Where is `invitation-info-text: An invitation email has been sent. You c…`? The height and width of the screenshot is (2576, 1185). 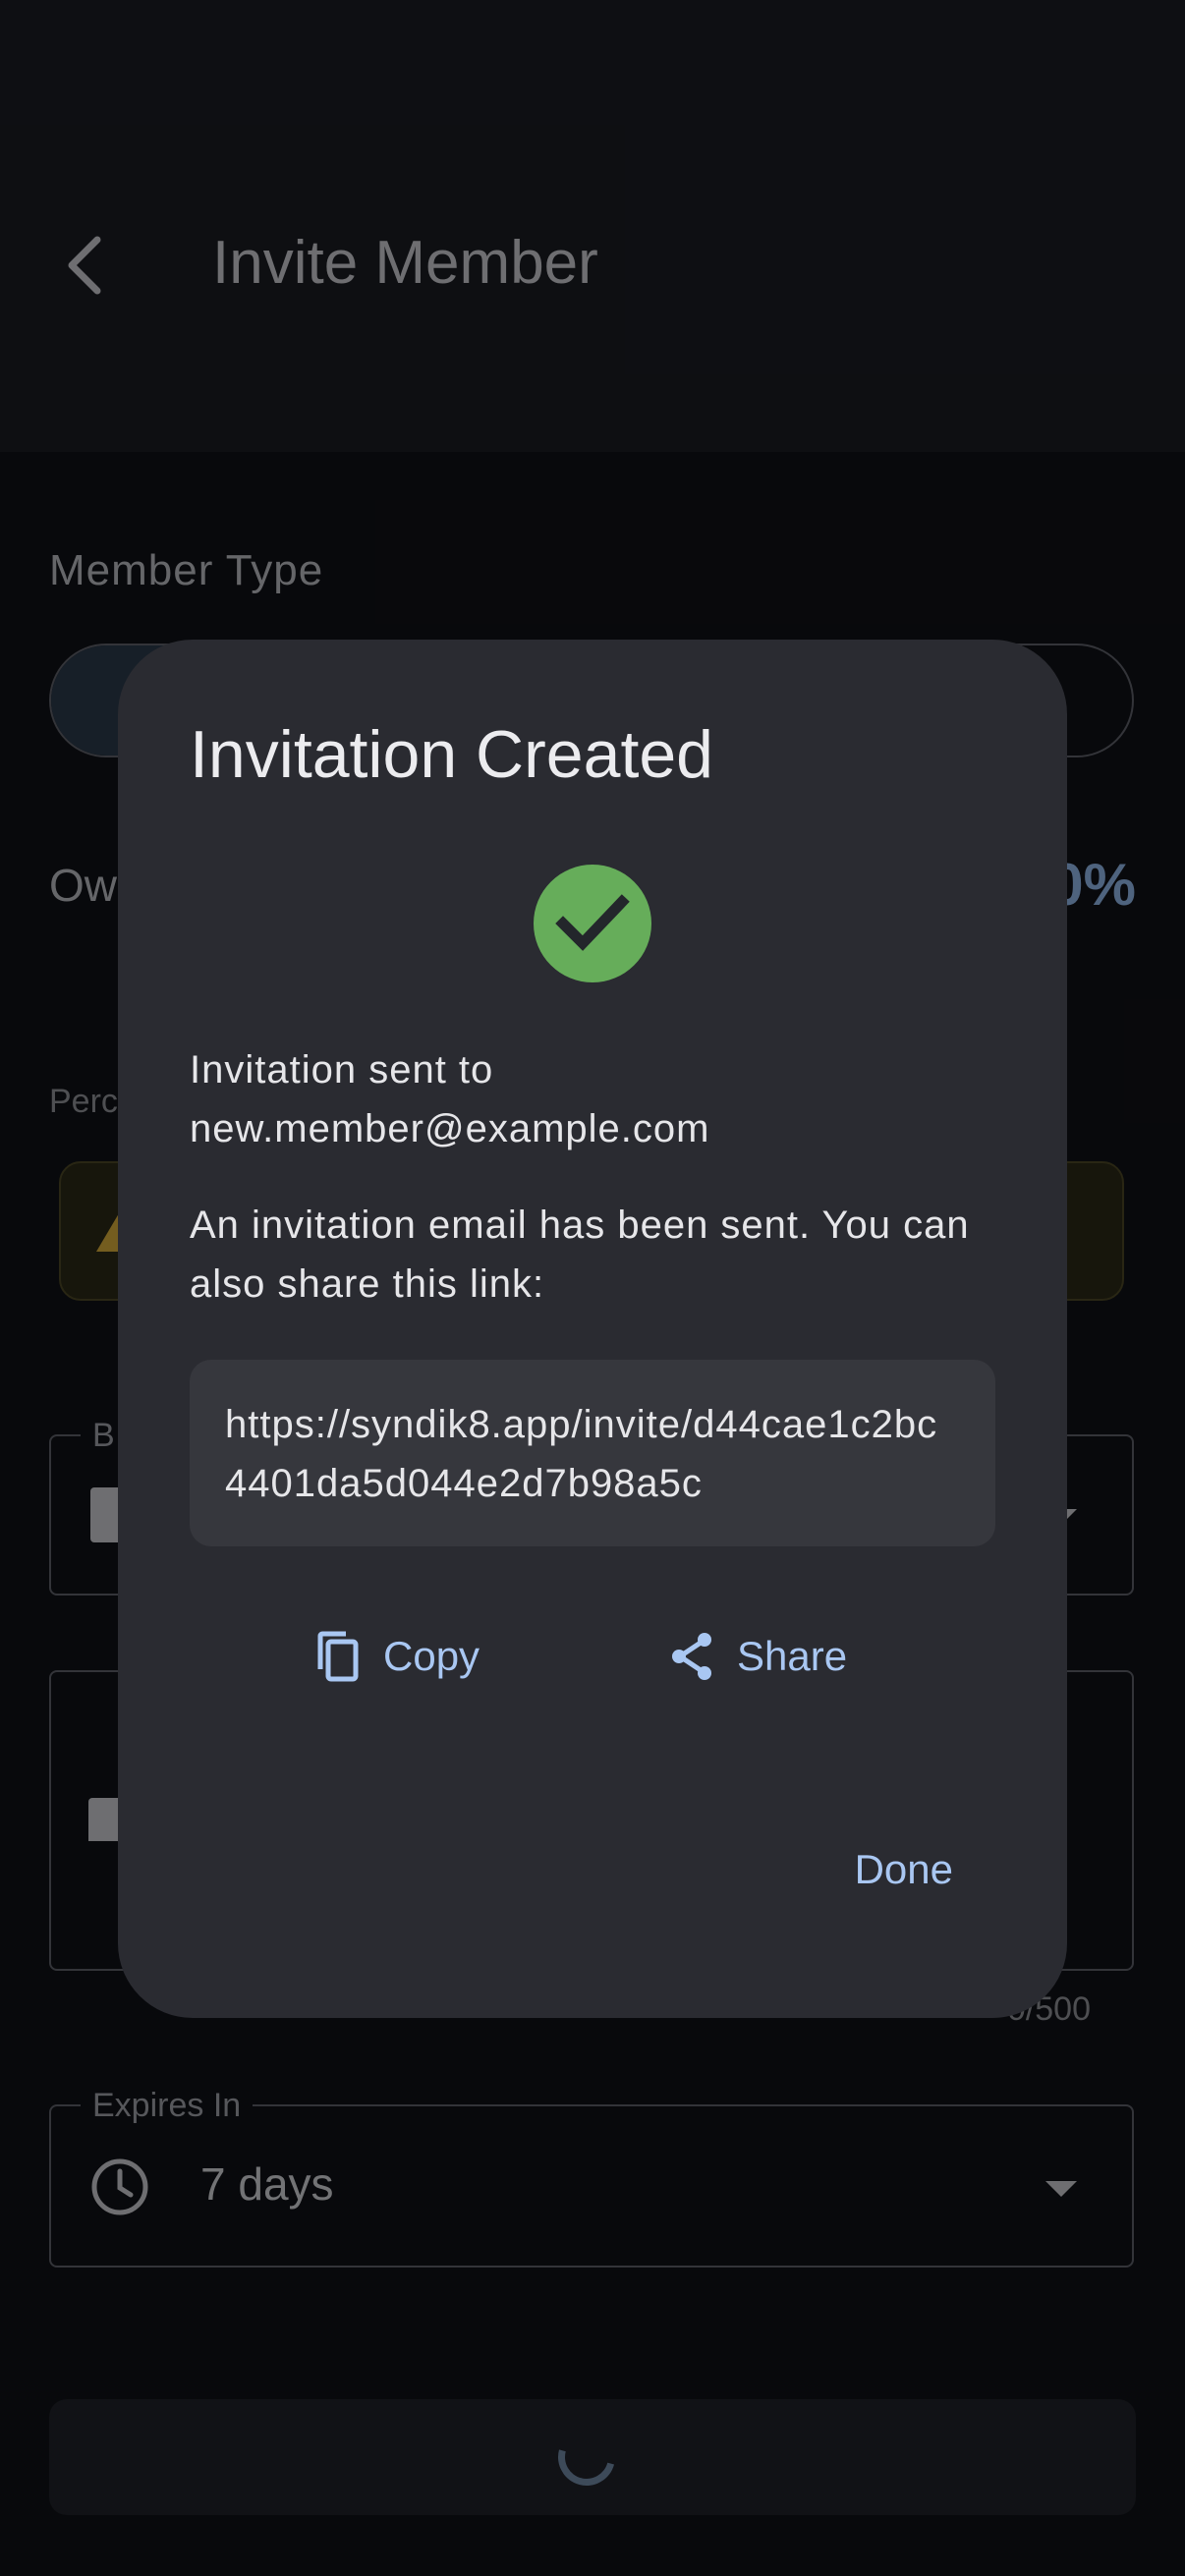
invitation-info-text: An invitation email has been sent. You c… is located at coordinates (580, 1255).